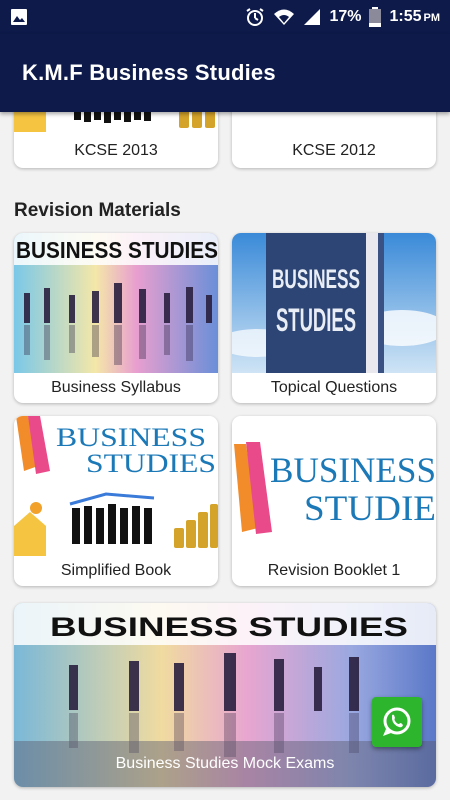 This screenshot has width=450, height=800. I want to click on card-topical-questions: BUSINESS STUDIES Topical Questions, so click(334, 318).